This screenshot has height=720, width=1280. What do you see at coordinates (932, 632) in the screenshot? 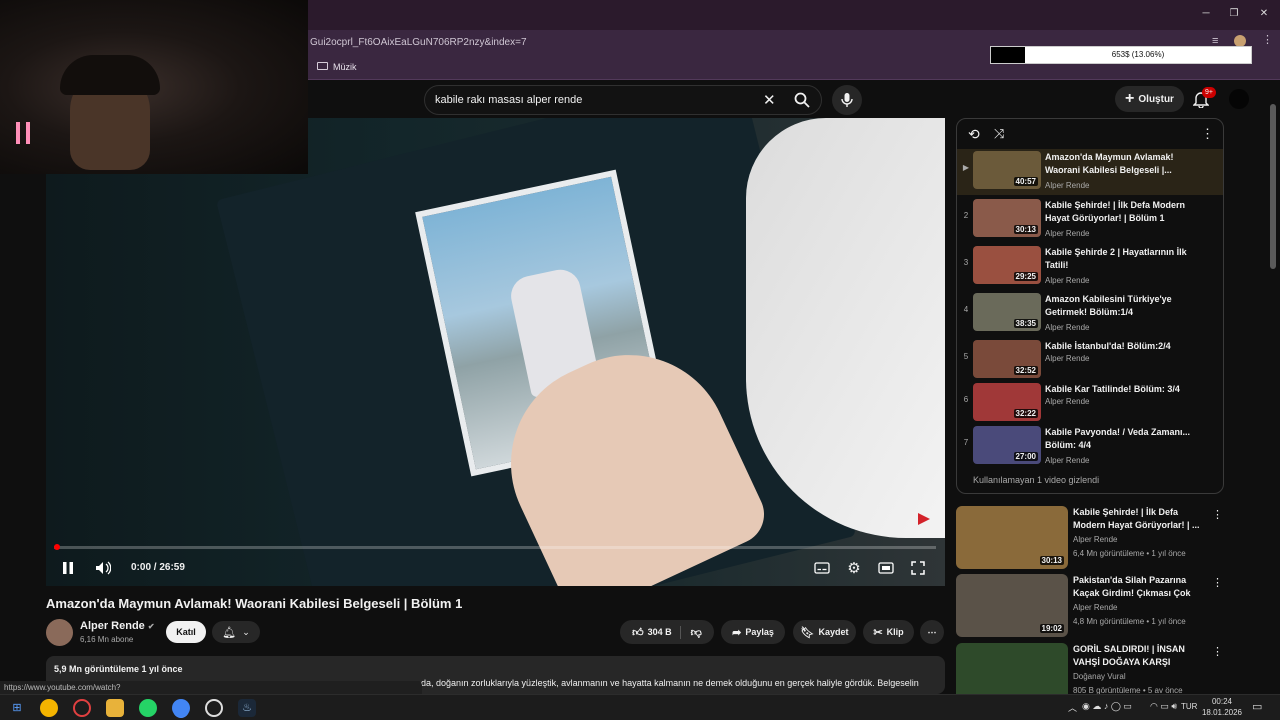
I see `more-actions-button: ⋯` at bounding box center [932, 632].